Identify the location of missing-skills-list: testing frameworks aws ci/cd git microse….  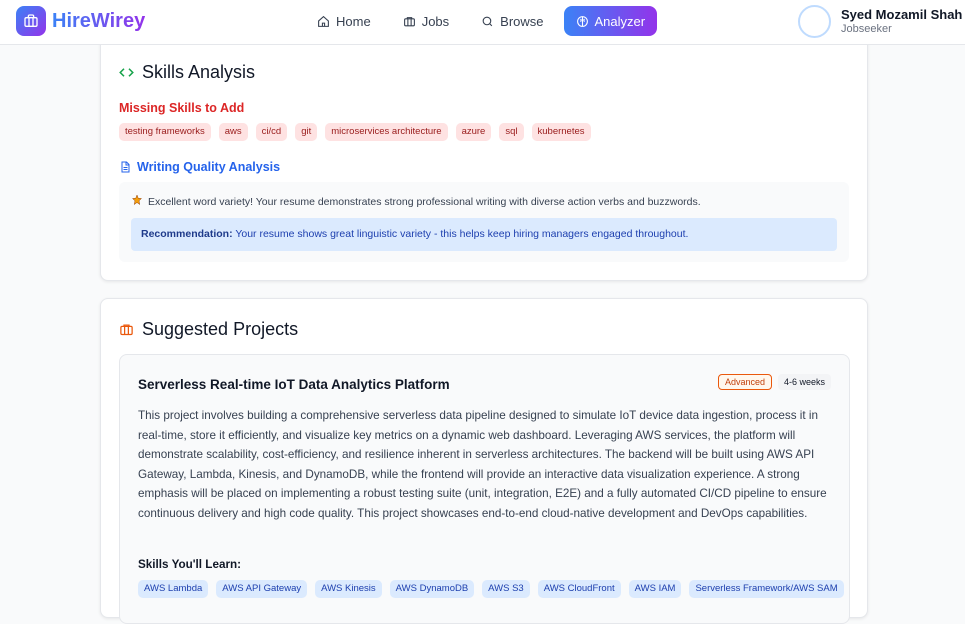
(355, 132).